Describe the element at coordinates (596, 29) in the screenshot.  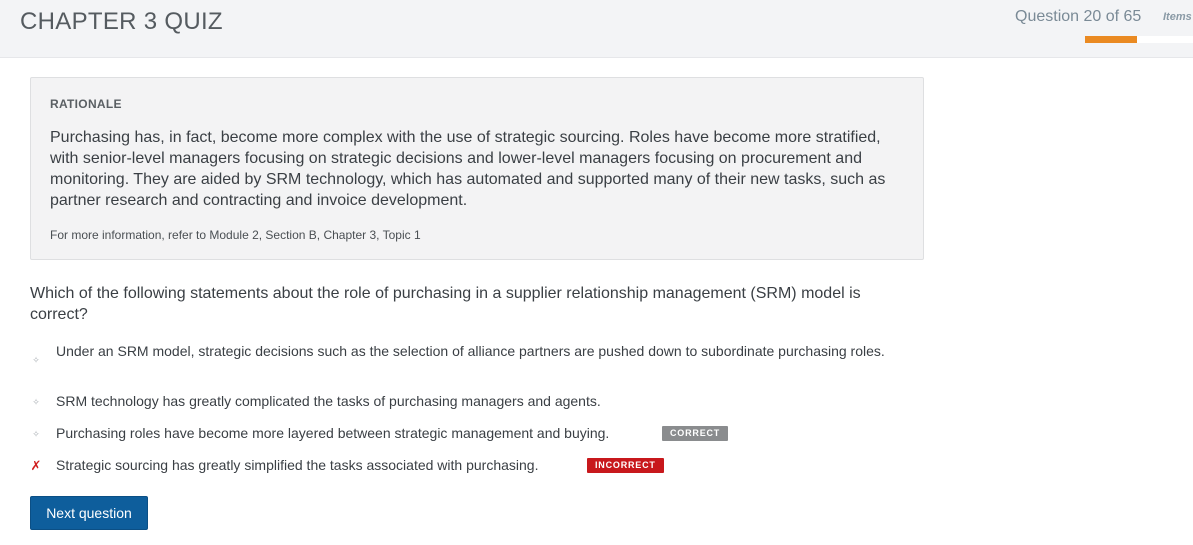
I see `quiz-header: CHAPTER 3 QUIZ Question 20 of 65 Items` at that location.